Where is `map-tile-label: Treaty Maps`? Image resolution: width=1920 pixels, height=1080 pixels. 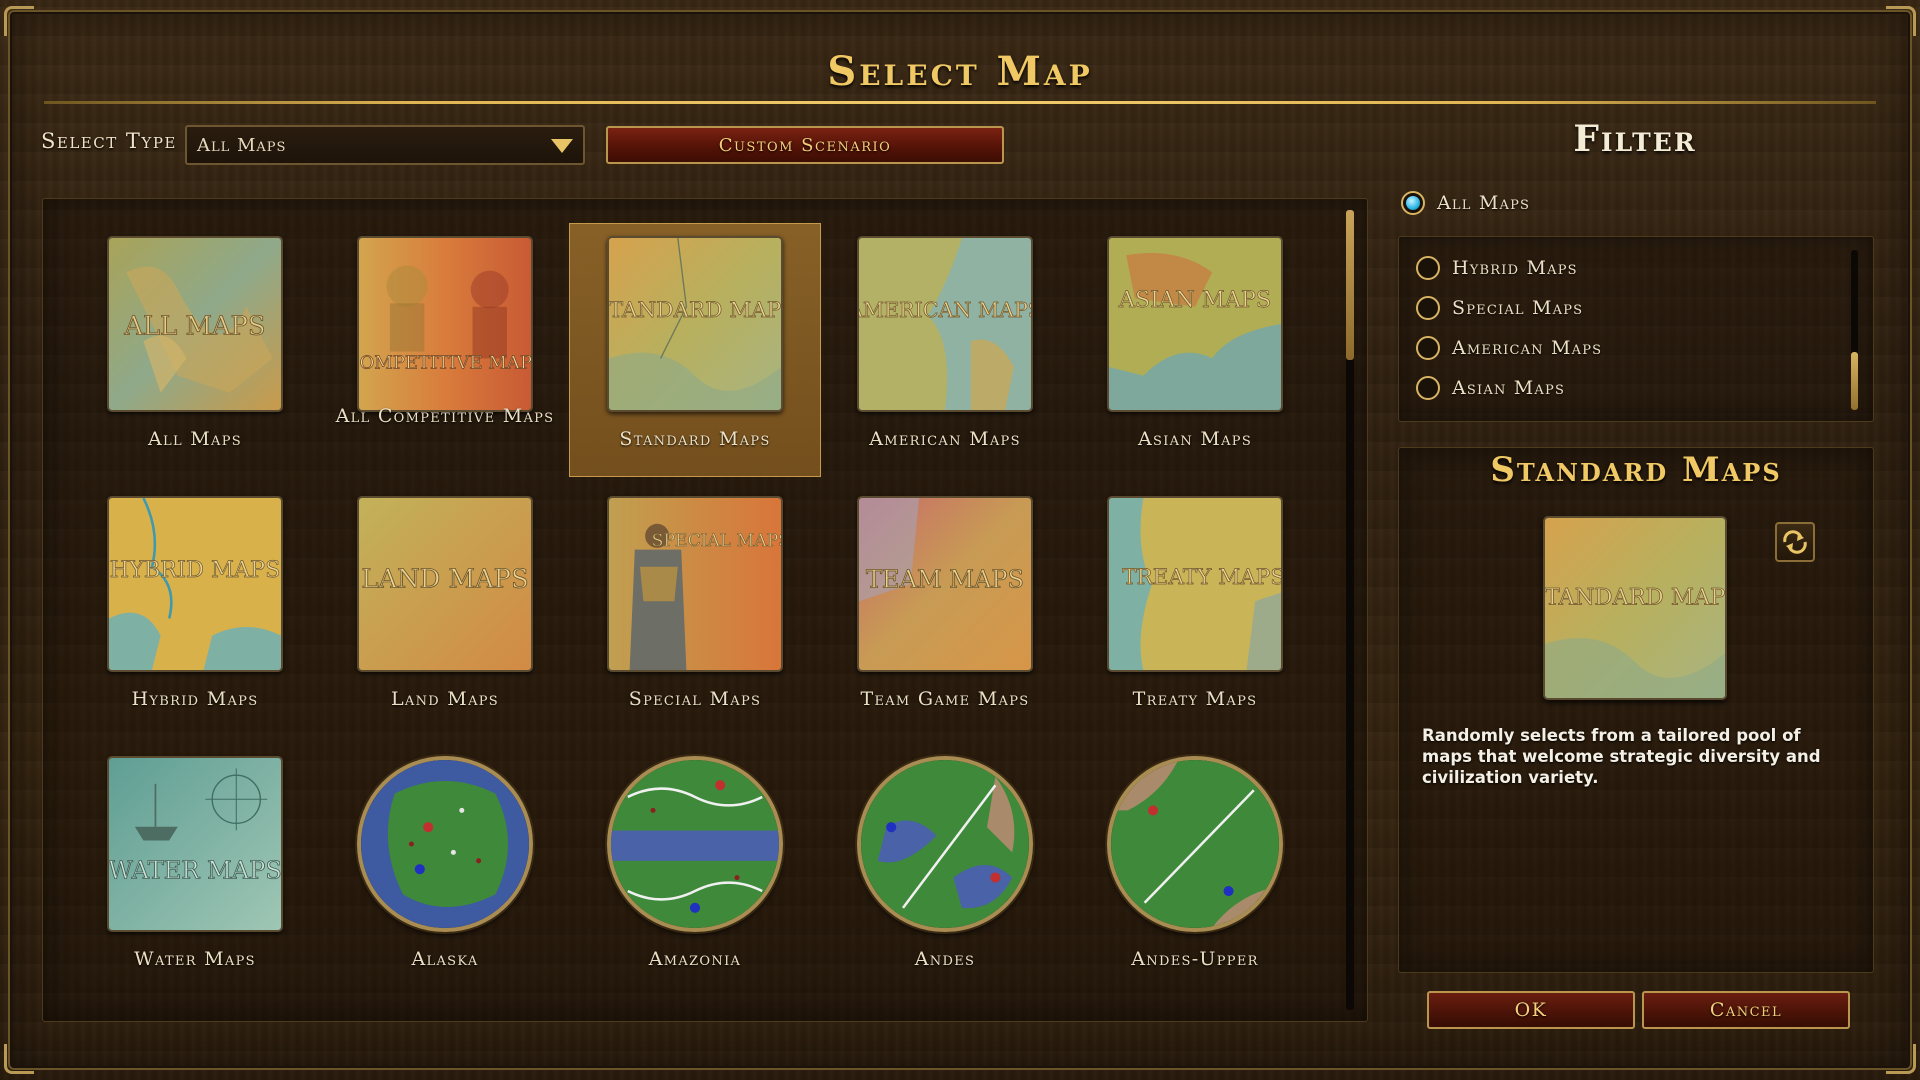 map-tile-label: Treaty Maps is located at coordinates (1195, 699).